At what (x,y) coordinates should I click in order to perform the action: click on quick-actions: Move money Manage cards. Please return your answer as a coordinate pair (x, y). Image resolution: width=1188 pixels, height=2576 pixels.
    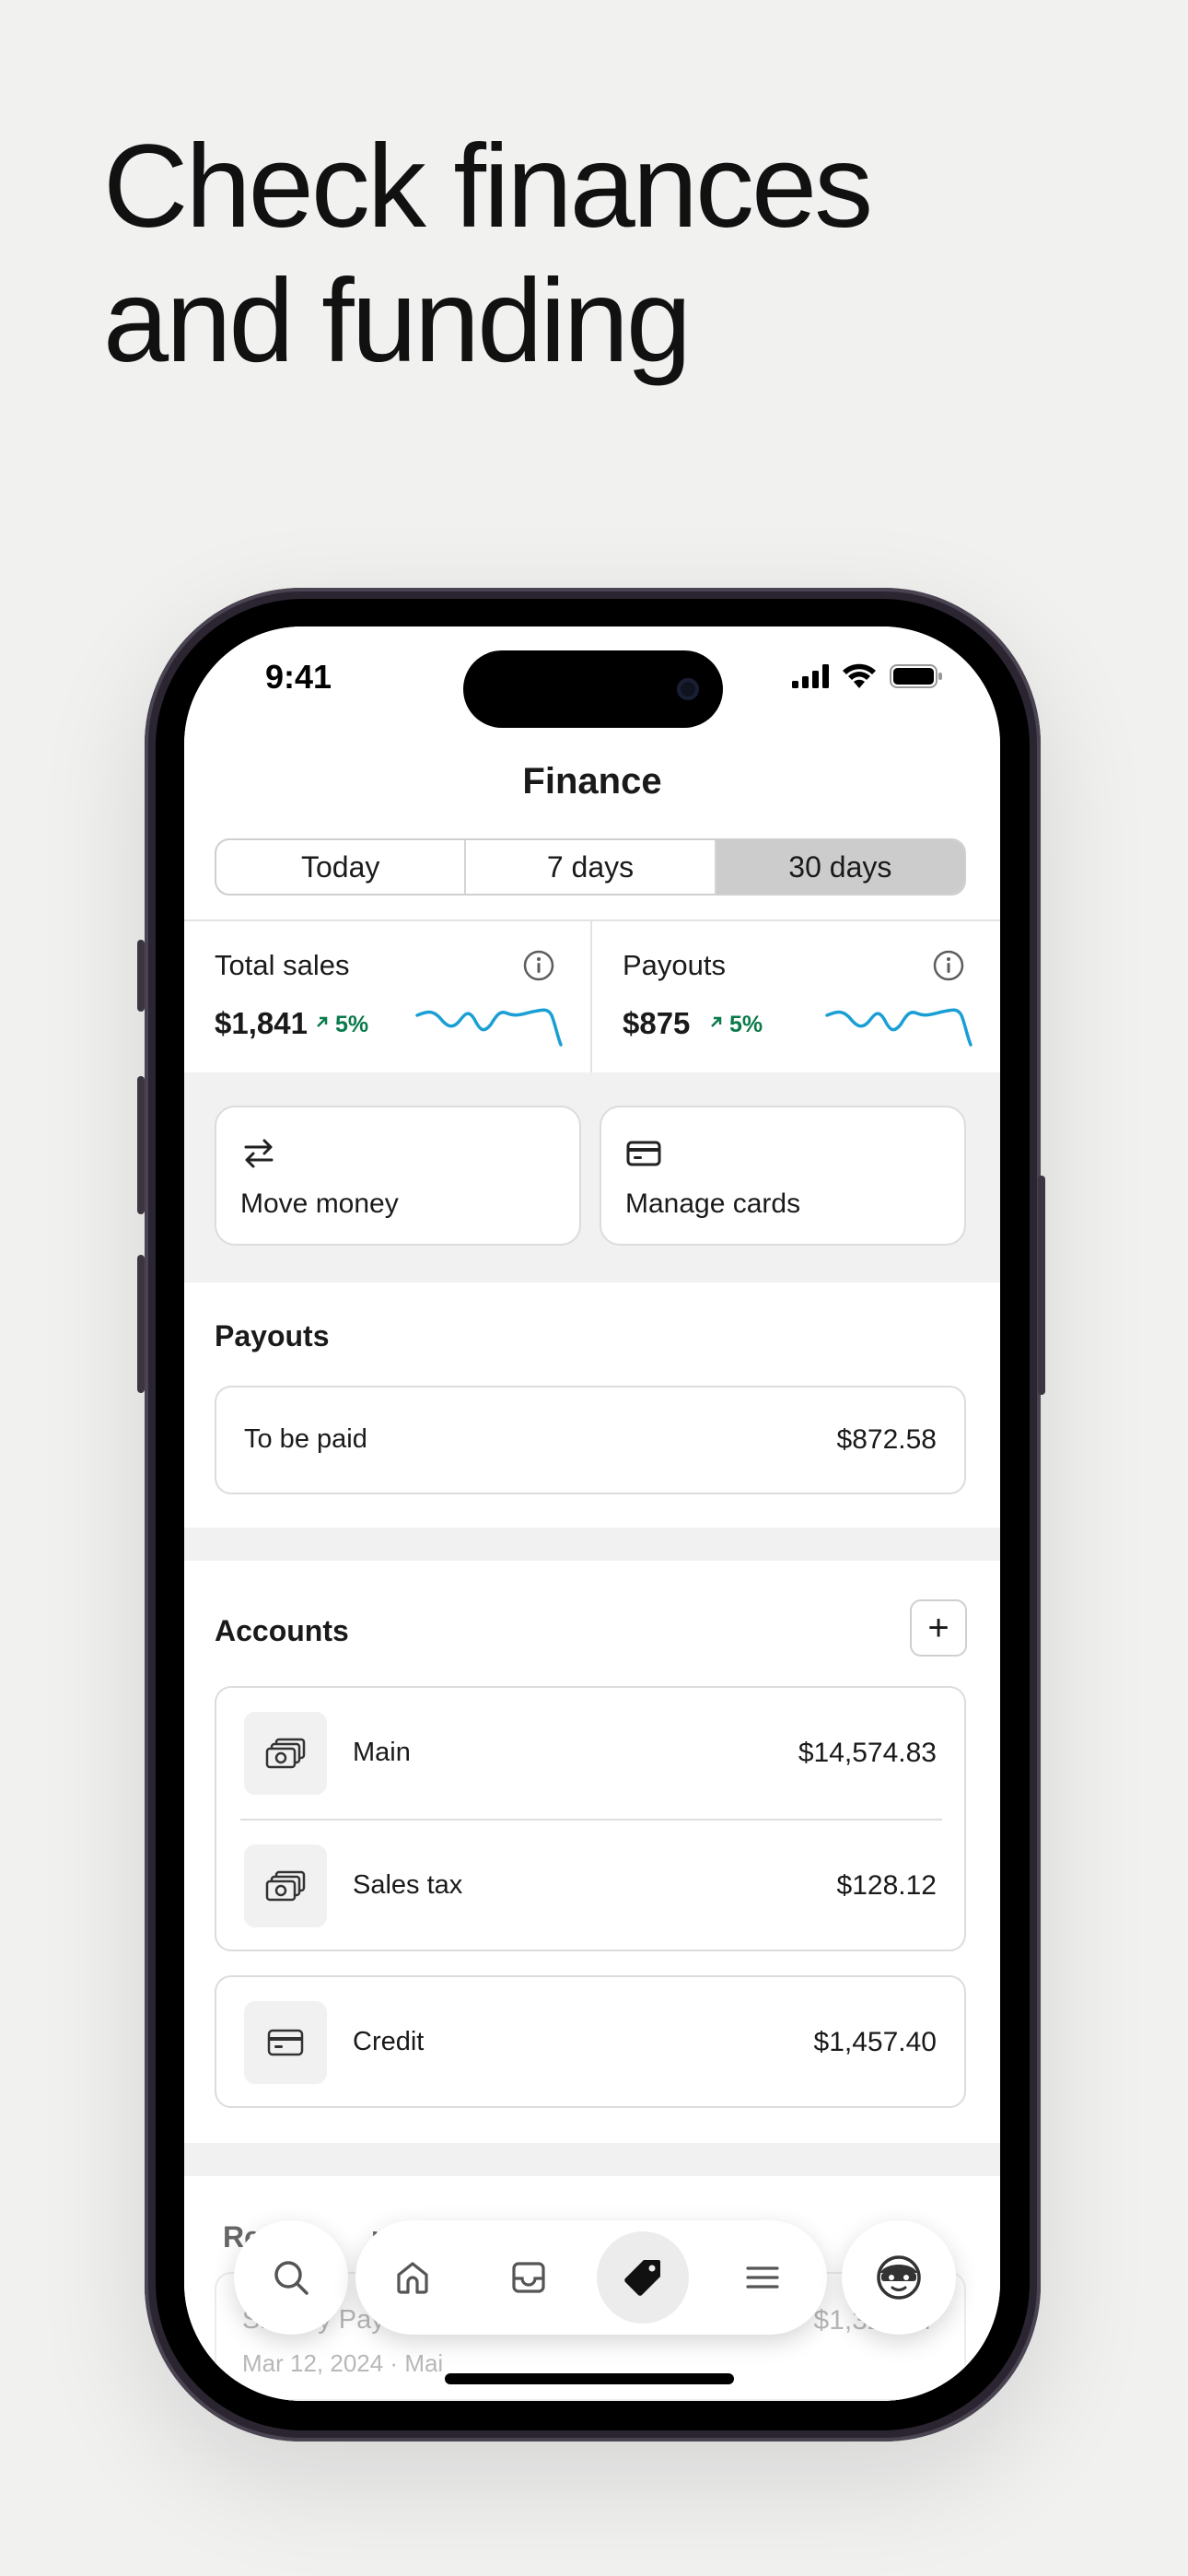
    Looking at the image, I should click on (592, 1171).